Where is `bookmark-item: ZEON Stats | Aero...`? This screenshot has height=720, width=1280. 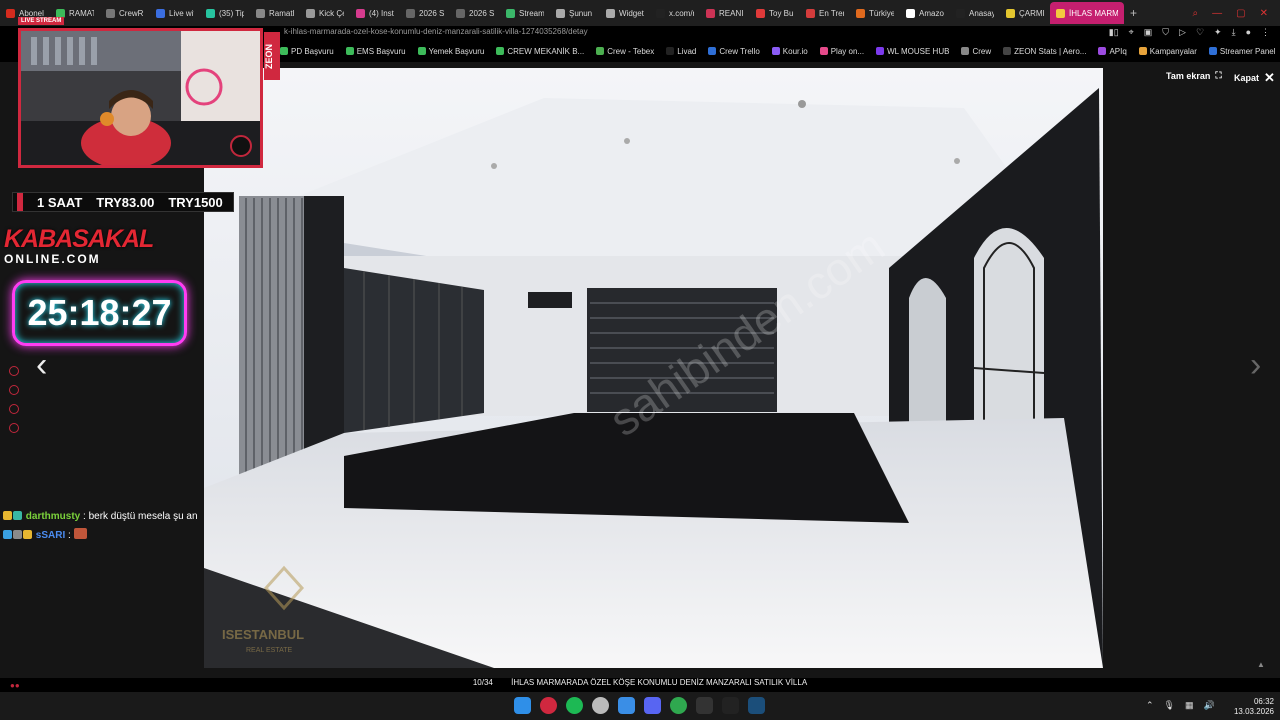
bookmark-item: ZEON Stats | Aero... is located at coordinates (1044, 51).